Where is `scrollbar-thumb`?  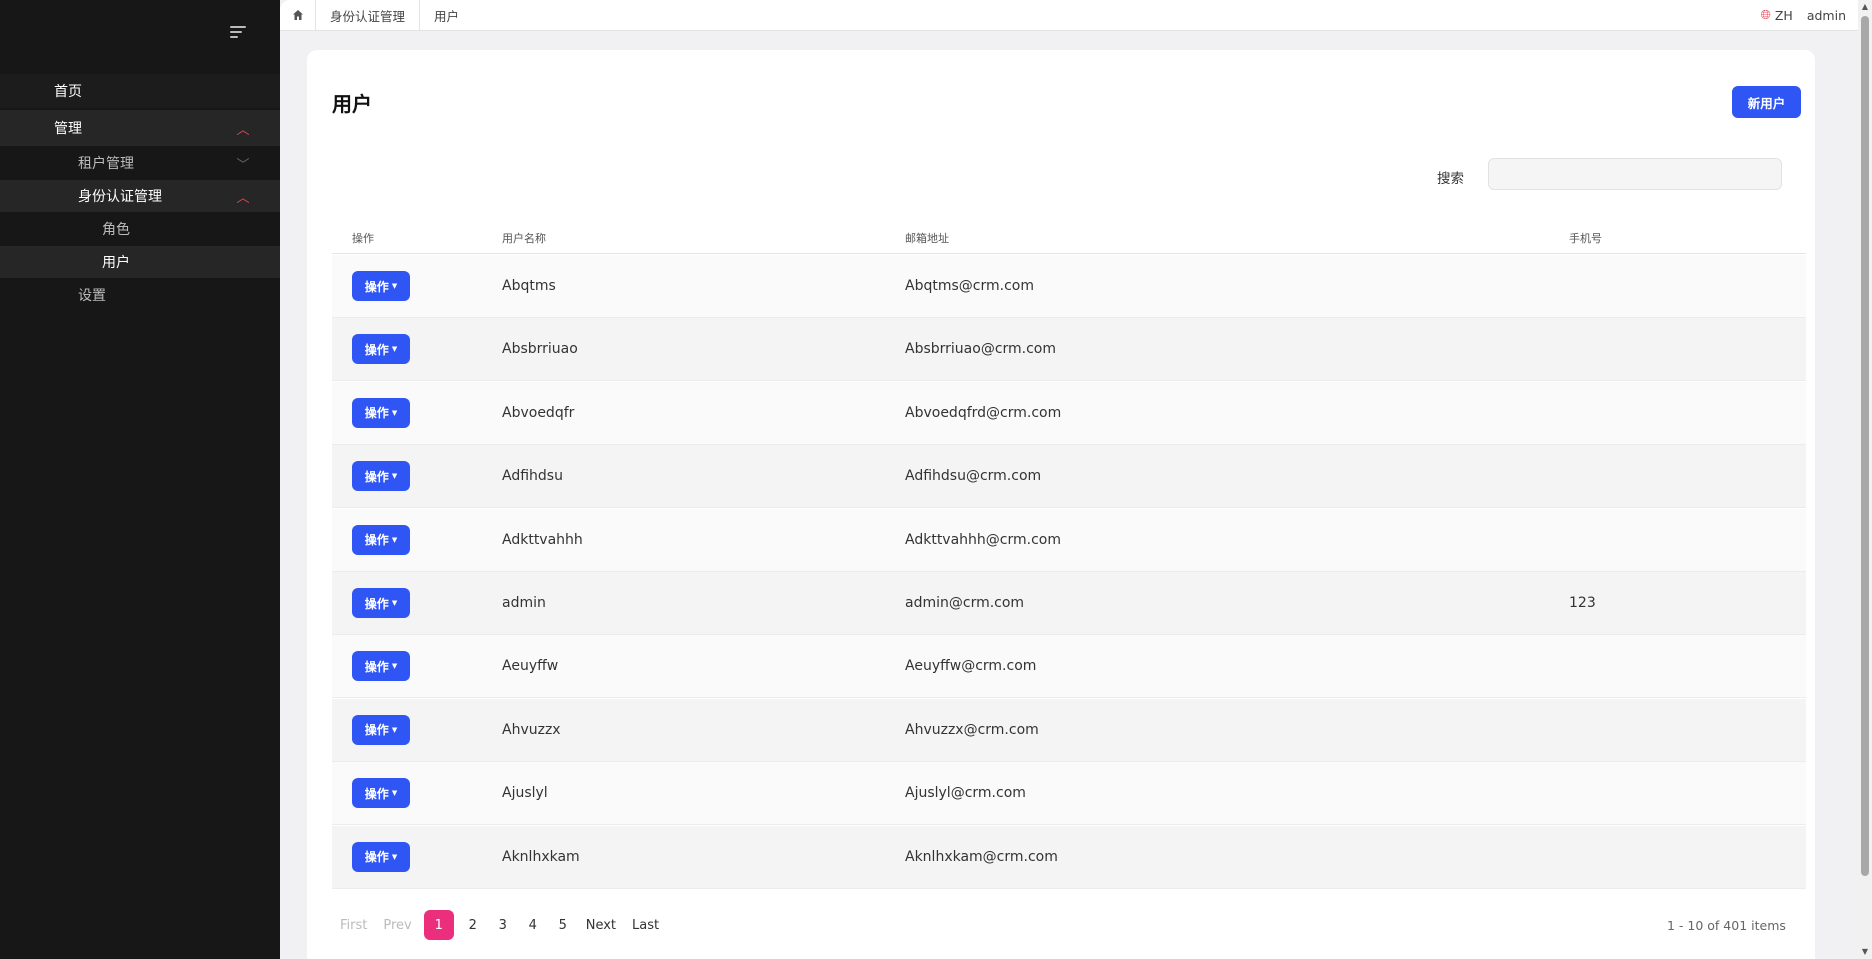
scrollbar-thumb is located at coordinates (1865, 446).